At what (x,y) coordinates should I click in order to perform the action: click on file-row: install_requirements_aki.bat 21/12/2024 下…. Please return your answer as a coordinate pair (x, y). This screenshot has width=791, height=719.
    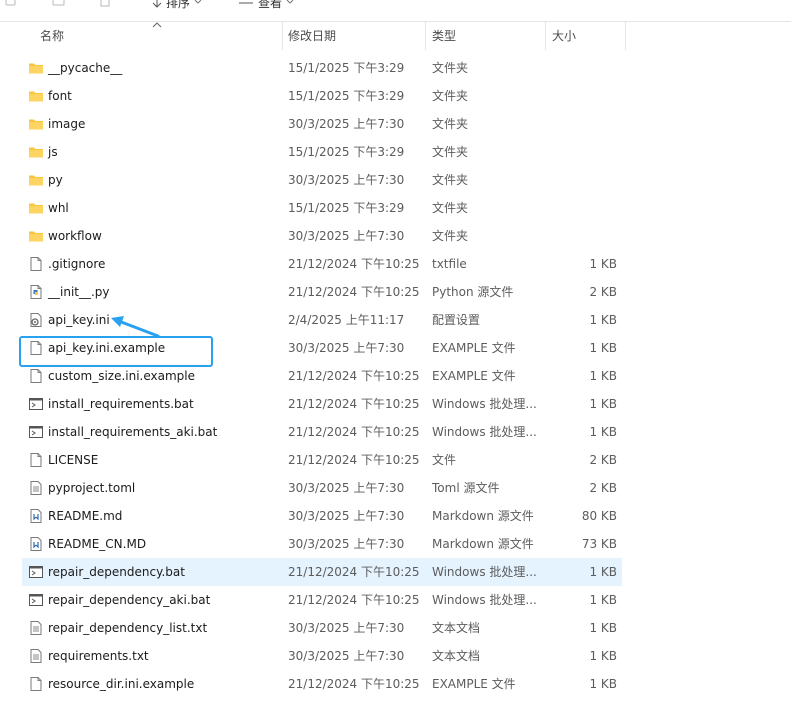
    Looking at the image, I should click on (322, 432).